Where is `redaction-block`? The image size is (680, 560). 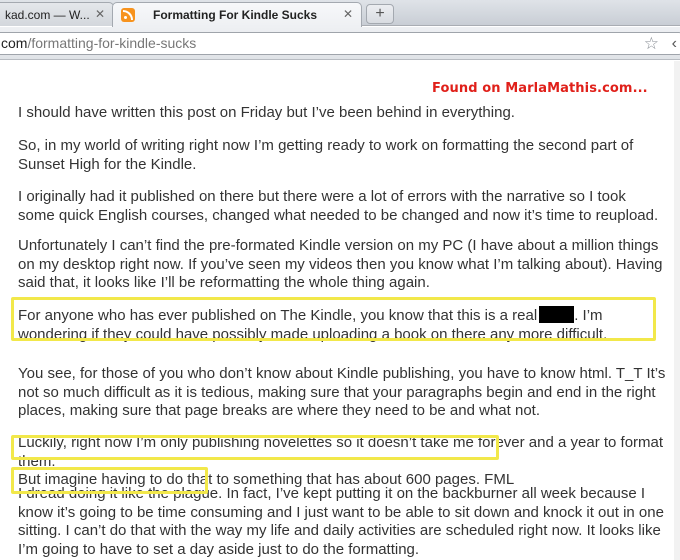 redaction-block is located at coordinates (557, 314).